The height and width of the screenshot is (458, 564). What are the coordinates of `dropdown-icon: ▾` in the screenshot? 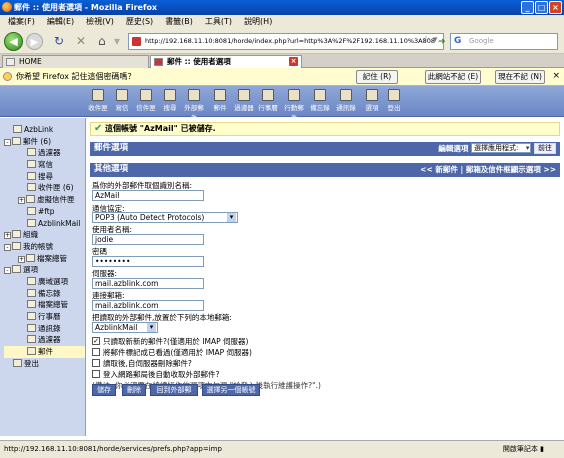 It's located at (117, 41).